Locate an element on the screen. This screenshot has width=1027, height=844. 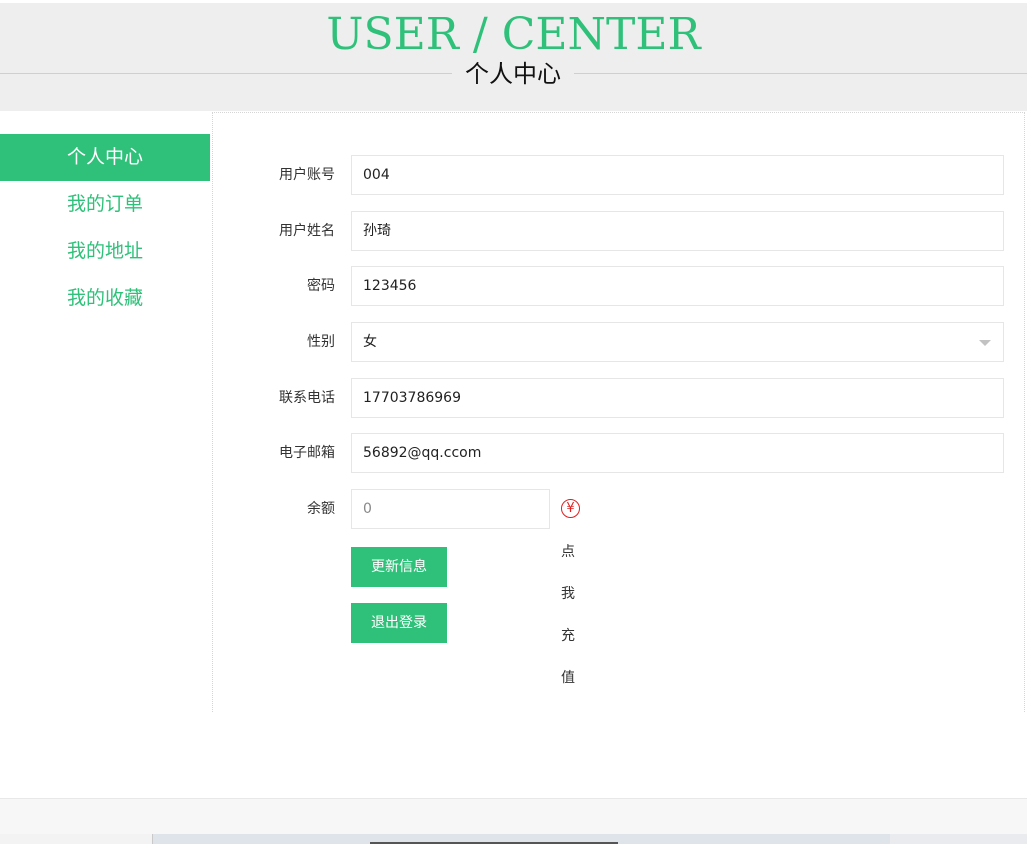
account-label: 用户账号 is located at coordinates (307, 175).